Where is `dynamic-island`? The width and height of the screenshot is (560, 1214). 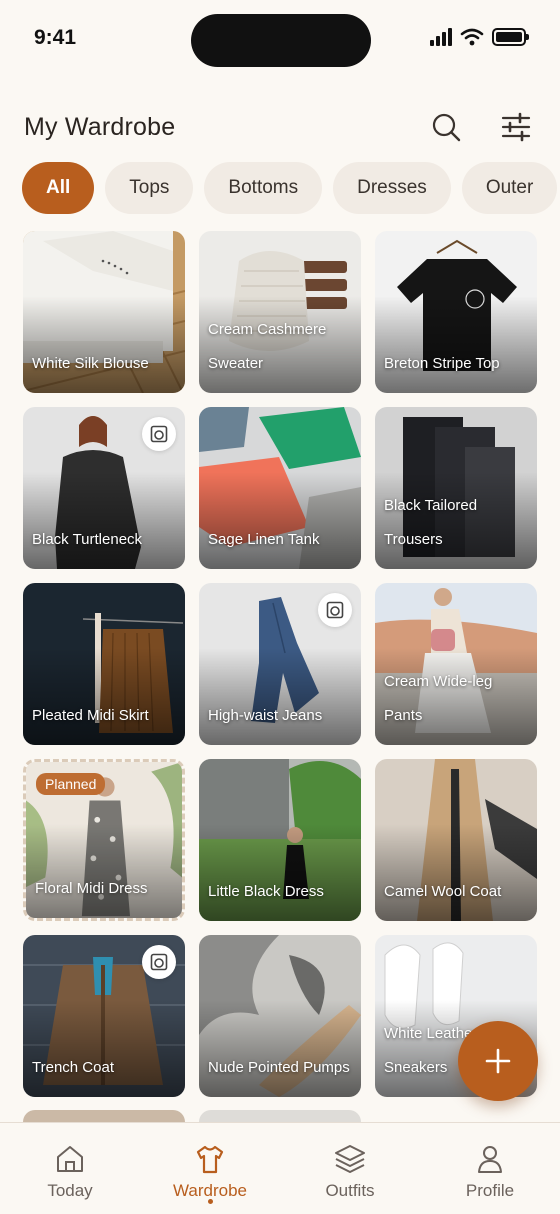
dynamic-island is located at coordinates (281, 40).